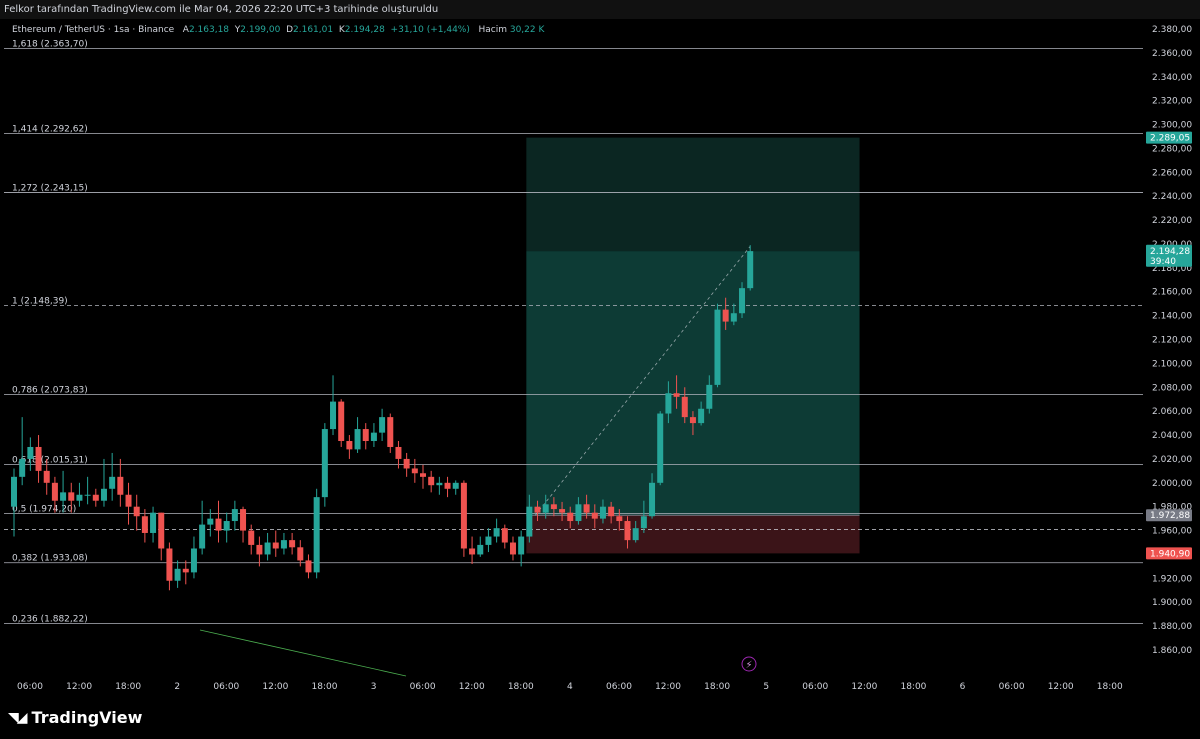 This screenshot has width=1200, height=739. What do you see at coordinates (40, 302) in the screenshot?
I see `fib-level-label: 1 (2.148,39)` at bounding box center [40, 302].